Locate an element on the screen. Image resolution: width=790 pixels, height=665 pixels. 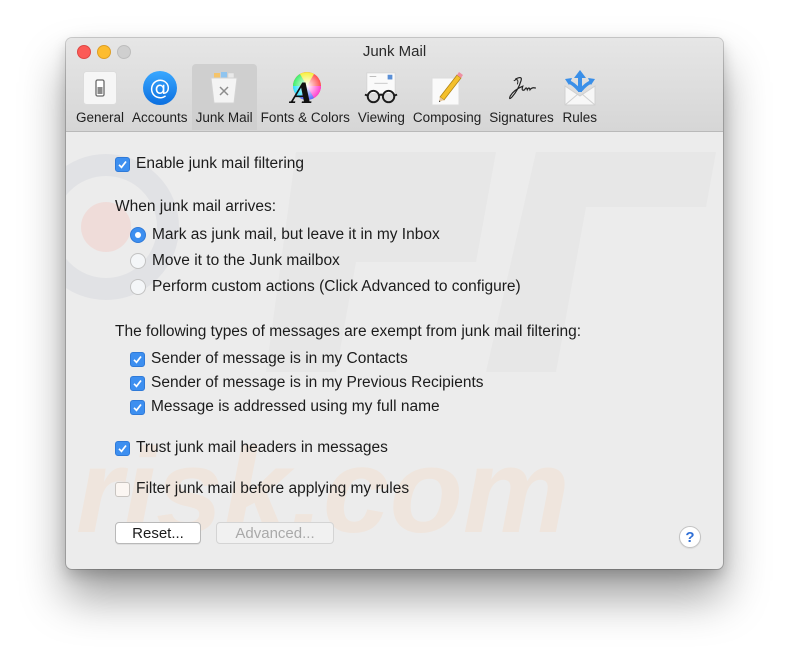
tab-rules: Rules is located at coordinates (580, 97).